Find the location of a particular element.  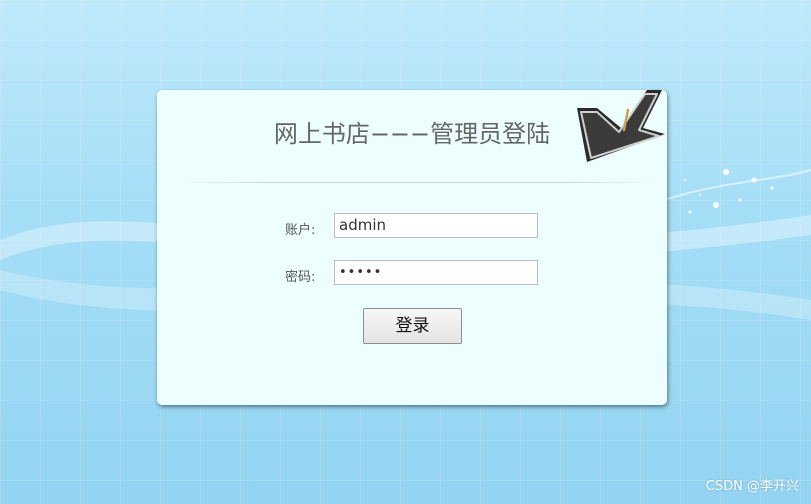

title-divider is located at coordinates (417, 182).